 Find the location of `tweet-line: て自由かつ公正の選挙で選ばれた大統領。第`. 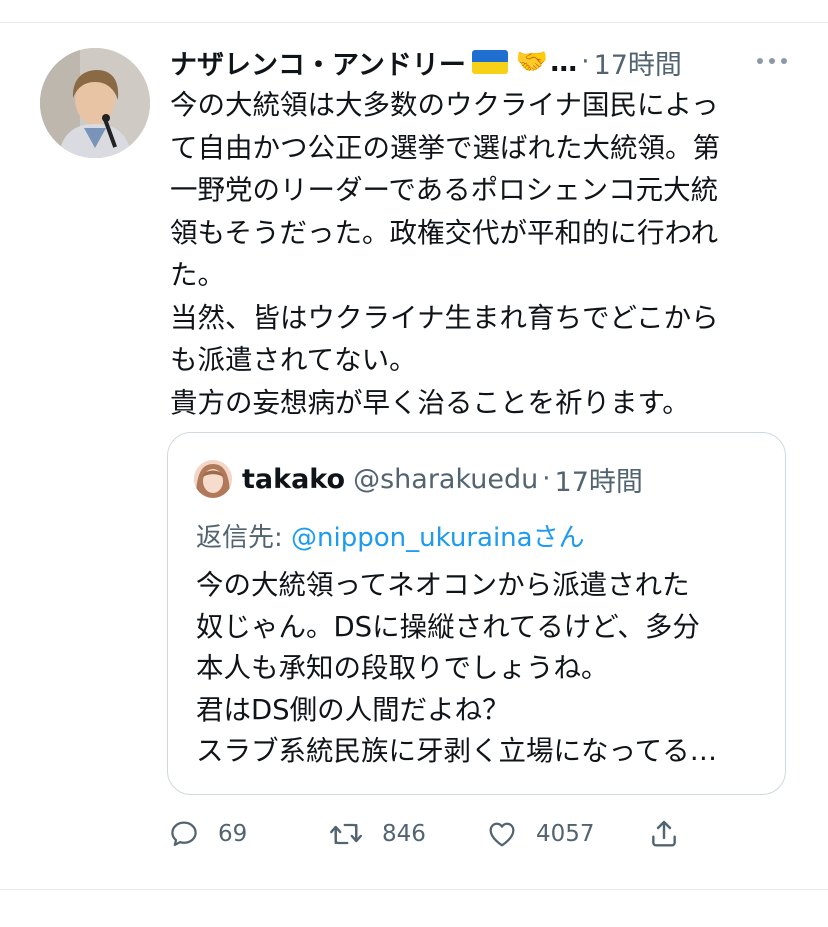

tweet-line: て自由かつ公正の選挙で選ばれた大統領。第 is located at coordinates (445, 147).